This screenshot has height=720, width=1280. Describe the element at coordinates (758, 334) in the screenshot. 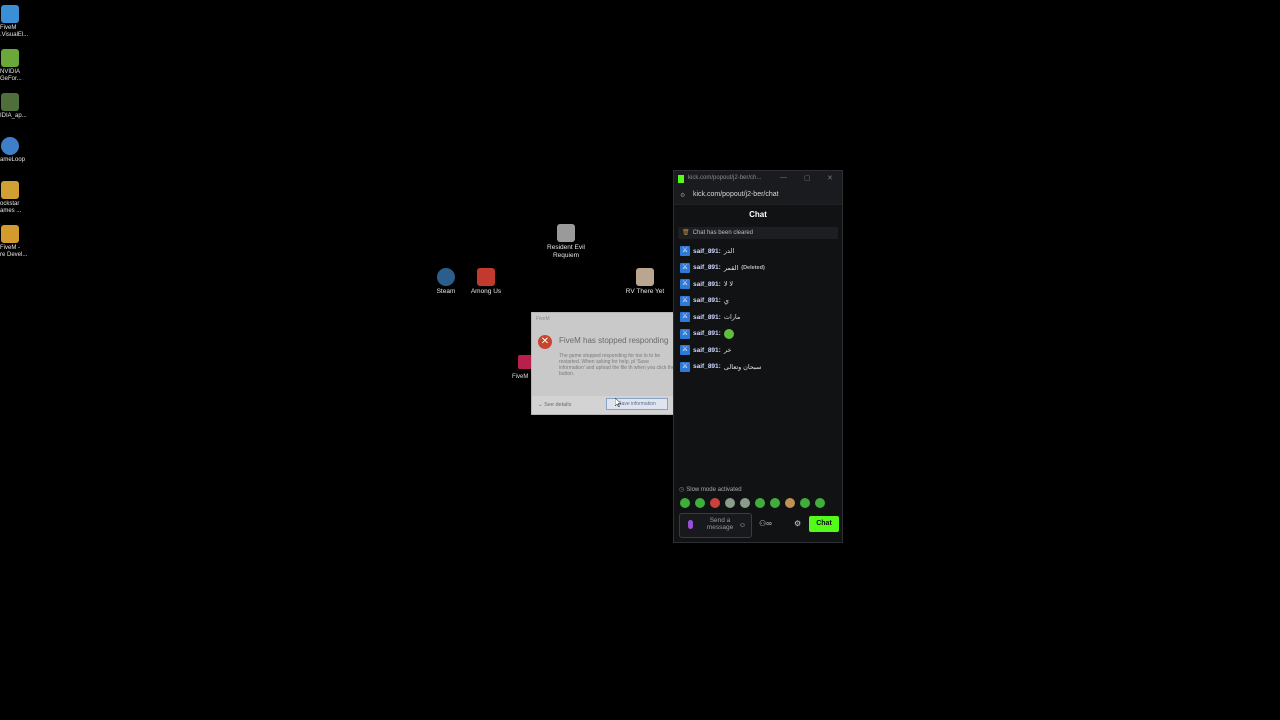

I see `chat-message: ⚔ saif_891:` at that location.